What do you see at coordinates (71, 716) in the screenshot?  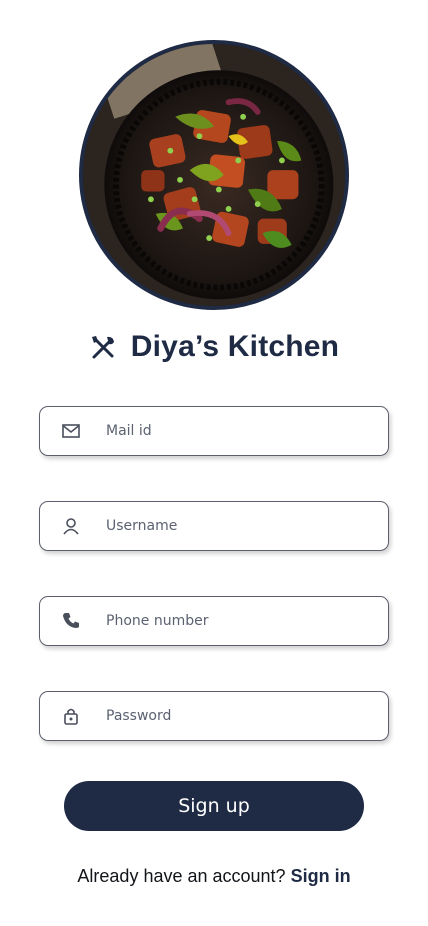 I see `lock-icon` at bounding box center [71, 716].